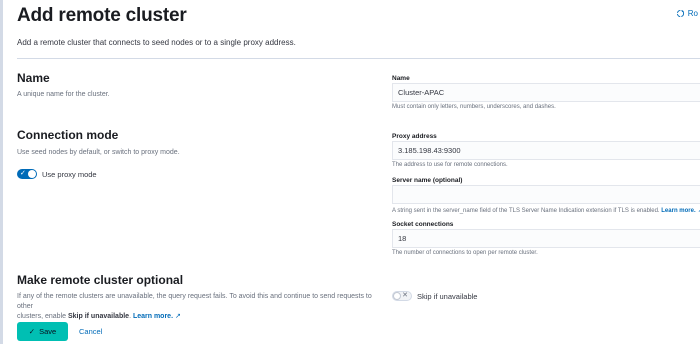 The width and height of the screenshot is (700, 344). Describe the element at coordinates (153, 316) in the screenshot. I see `optional-learn-more-link: Learn more.` at that location.